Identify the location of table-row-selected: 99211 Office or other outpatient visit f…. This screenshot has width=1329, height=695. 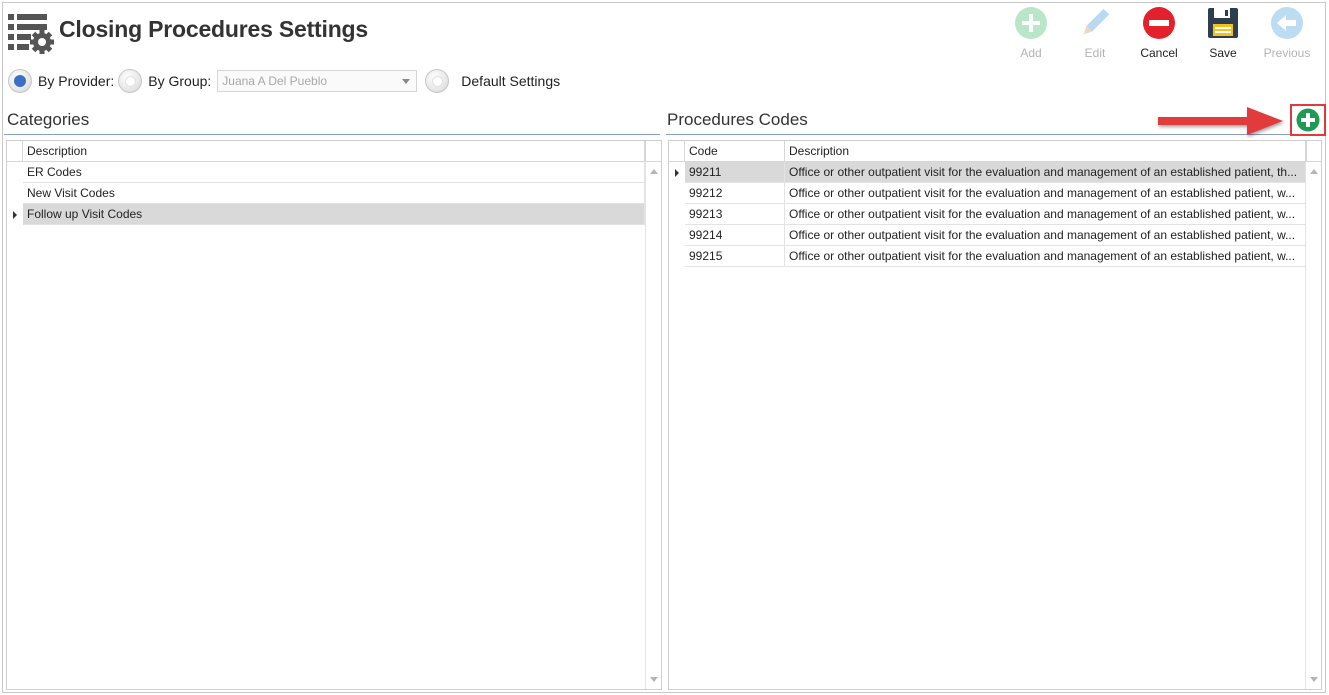
(988, 172).